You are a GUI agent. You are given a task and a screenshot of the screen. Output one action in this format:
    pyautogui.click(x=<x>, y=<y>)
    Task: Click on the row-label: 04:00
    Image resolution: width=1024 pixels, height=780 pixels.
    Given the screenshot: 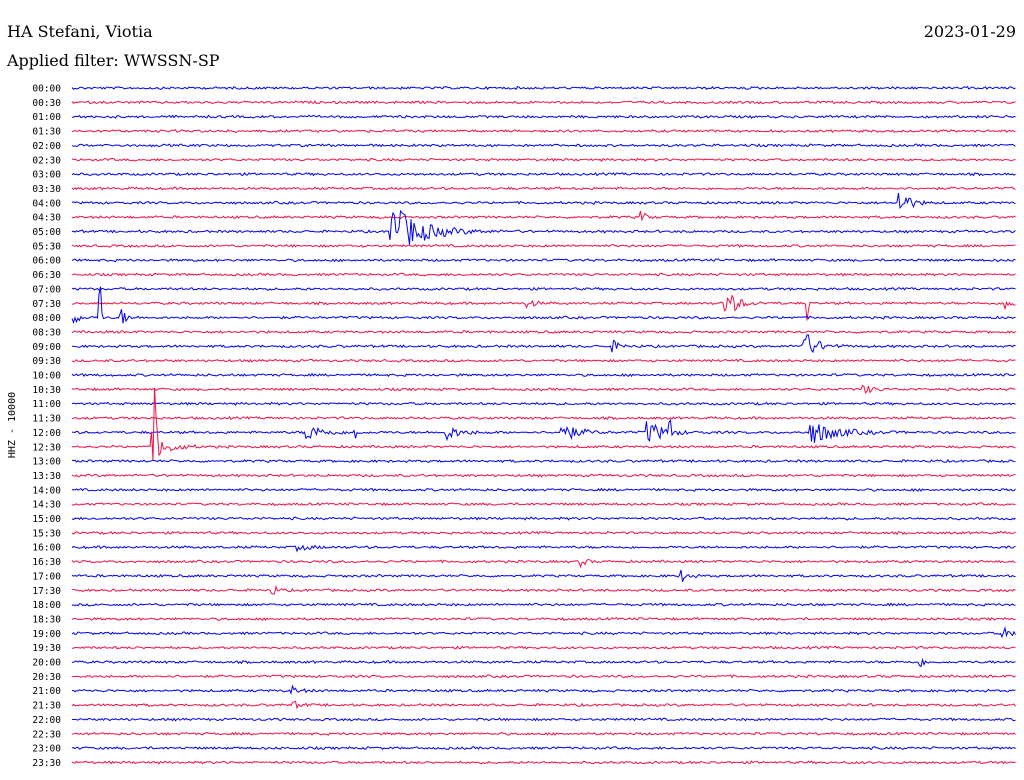 What is the action you would take?
    pyautogui.click(x=46, y=203)
    